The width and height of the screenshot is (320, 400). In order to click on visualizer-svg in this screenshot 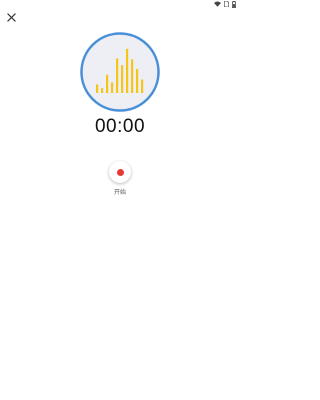, I will do `click(120, 72)`.